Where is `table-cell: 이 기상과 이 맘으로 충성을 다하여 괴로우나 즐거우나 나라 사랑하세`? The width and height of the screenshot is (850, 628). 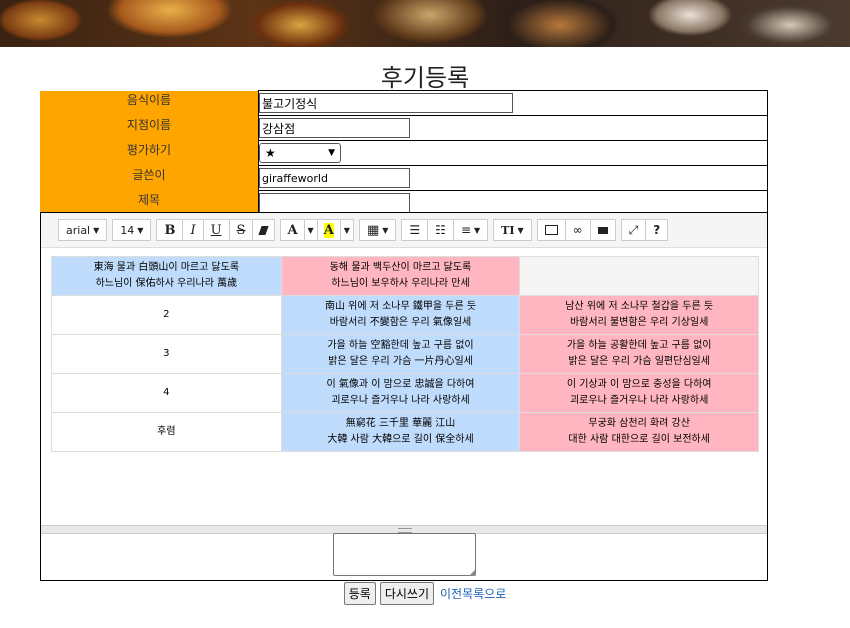
table-cell: 이 기상과 이 맘으로 충성을 다하여 괴로우나 즐거우나 나라 사랑하세 is located at coordinates (639, 393).